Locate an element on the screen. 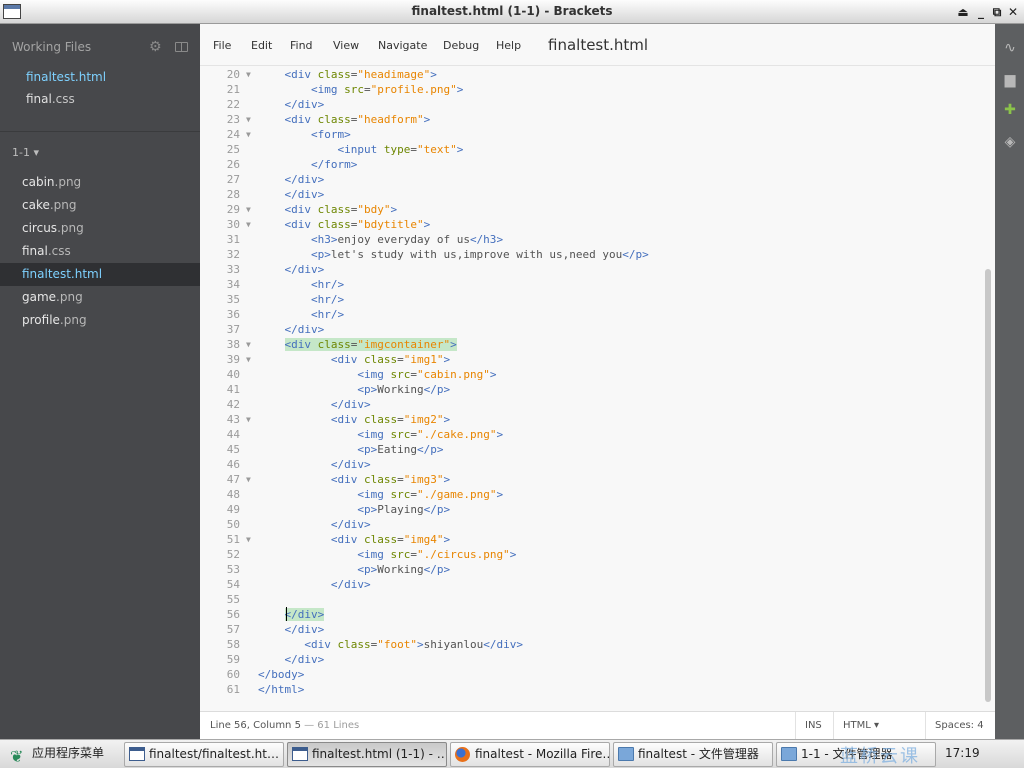 This screenshot has width=1024, height=768. menu-debug: Debug is located at coordinates (461, 45).